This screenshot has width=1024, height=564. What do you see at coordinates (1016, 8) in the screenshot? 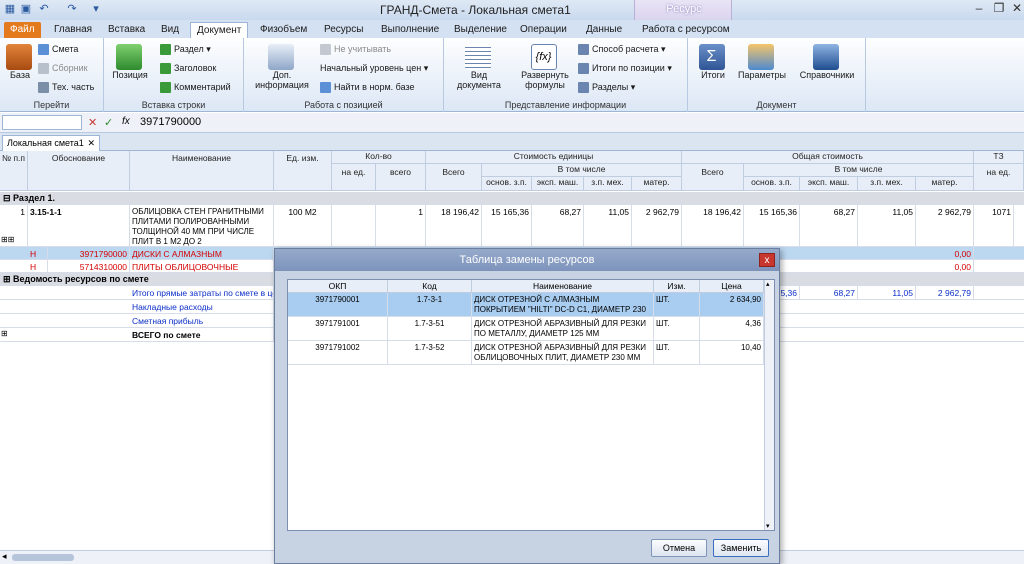
I see `close-window-icon: ✕` at bounding box center [1016, 8].